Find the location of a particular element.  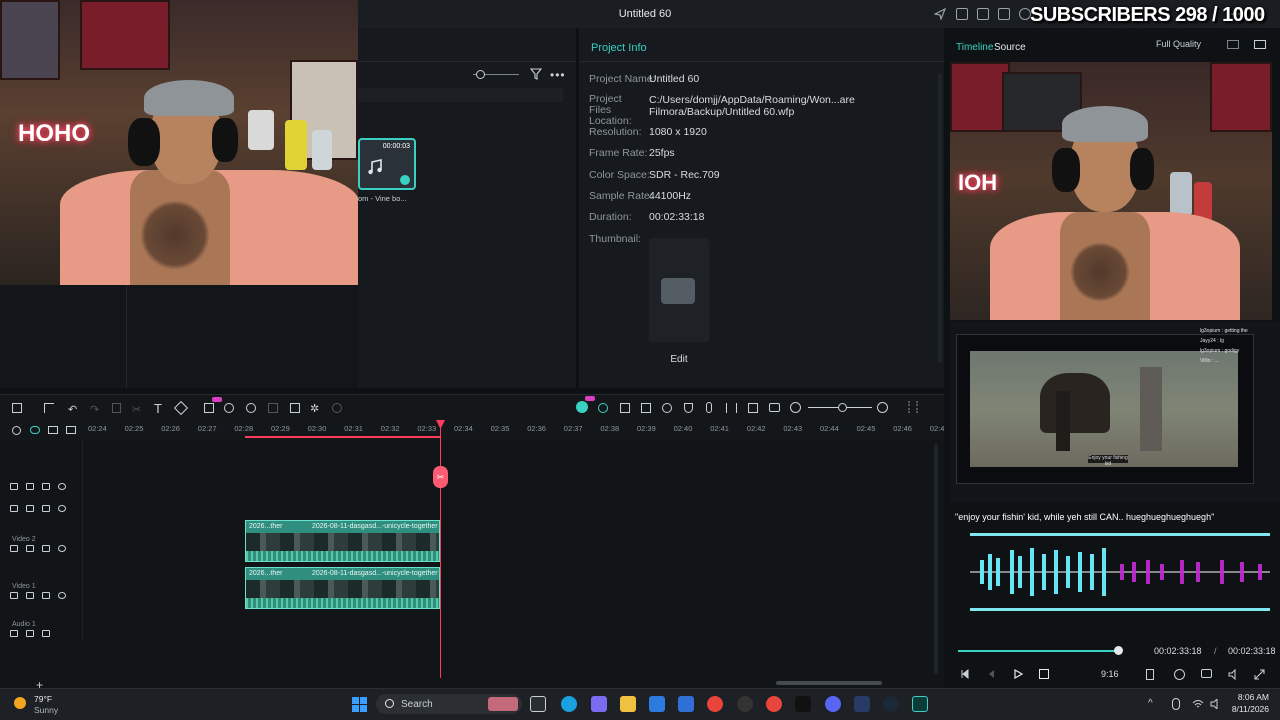

playhead-line is located at coordinates (440, 551).